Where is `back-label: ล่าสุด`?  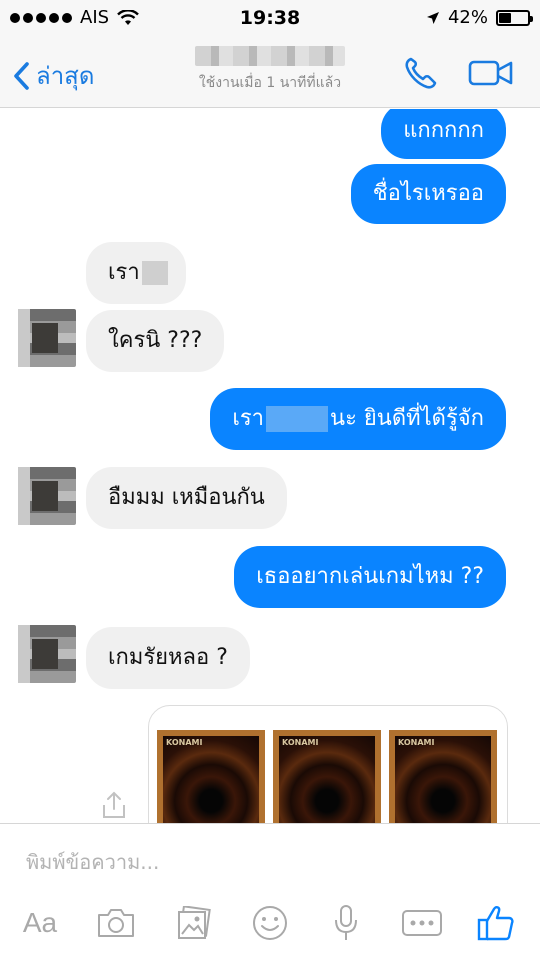
back-label: ล่าสุด is located at coordinates (65, 76).